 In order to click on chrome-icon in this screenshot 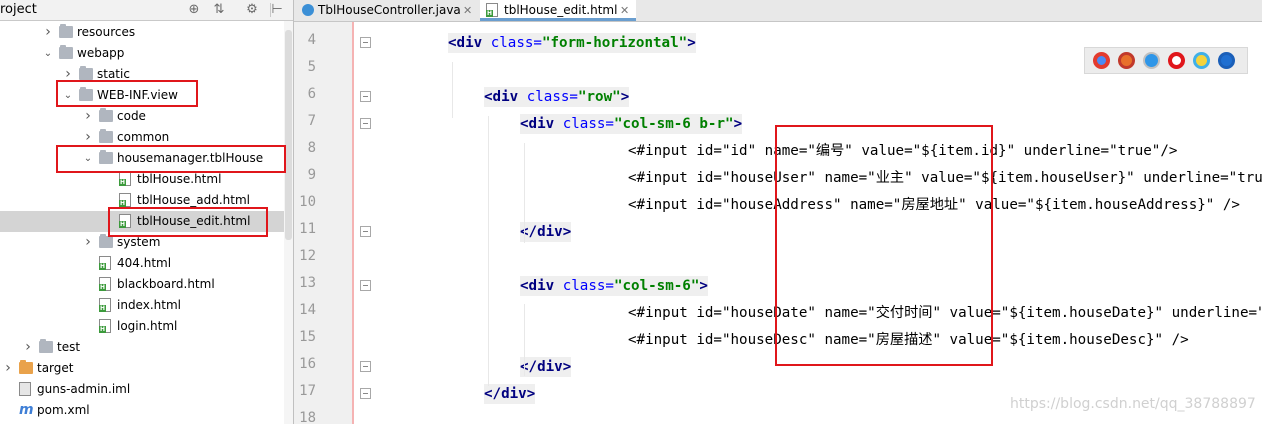, I will do `click(1101, 60)`.